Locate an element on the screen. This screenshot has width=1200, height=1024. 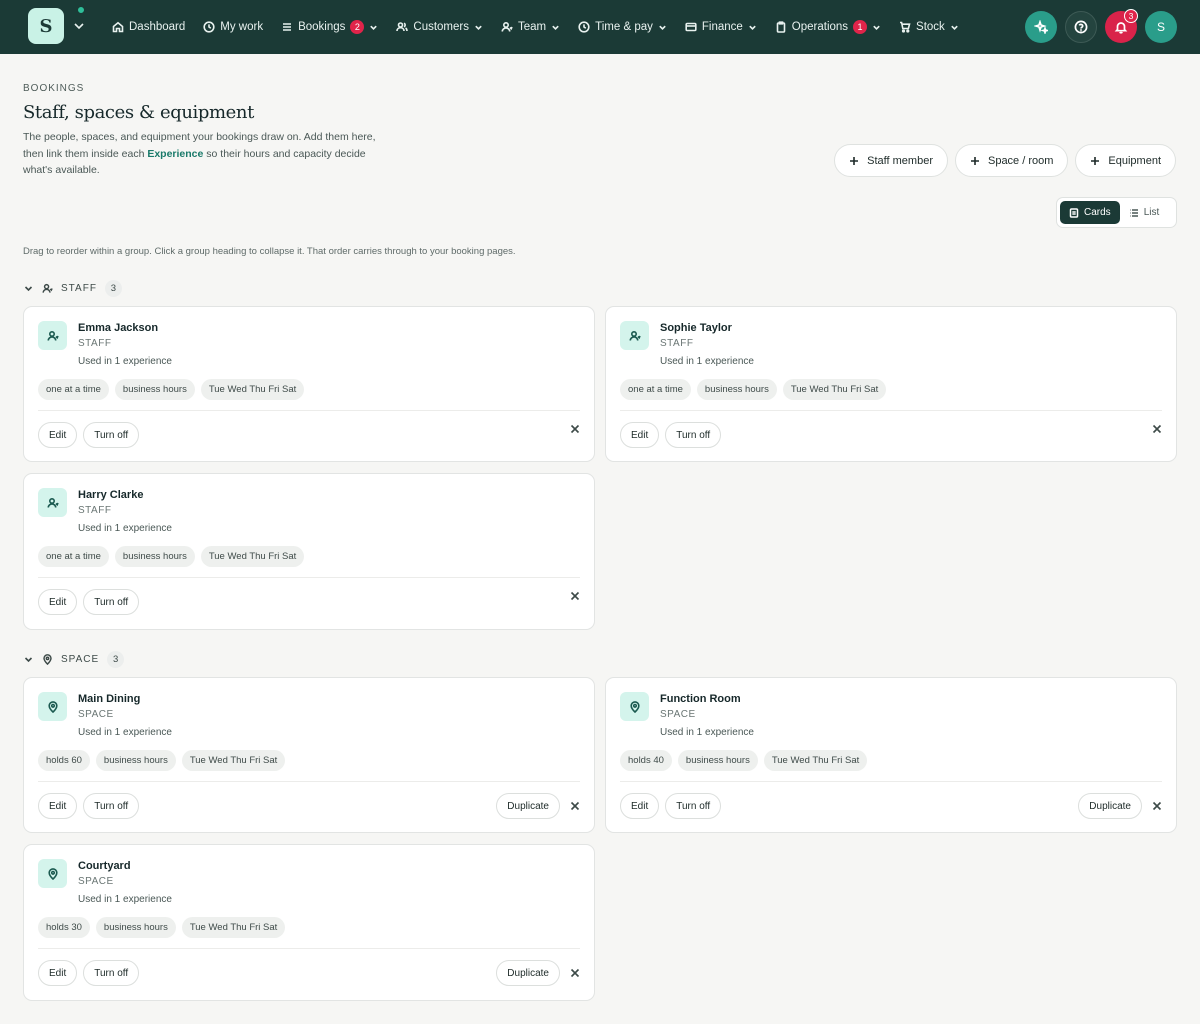
help-button is located at coordinates (1081, 27).